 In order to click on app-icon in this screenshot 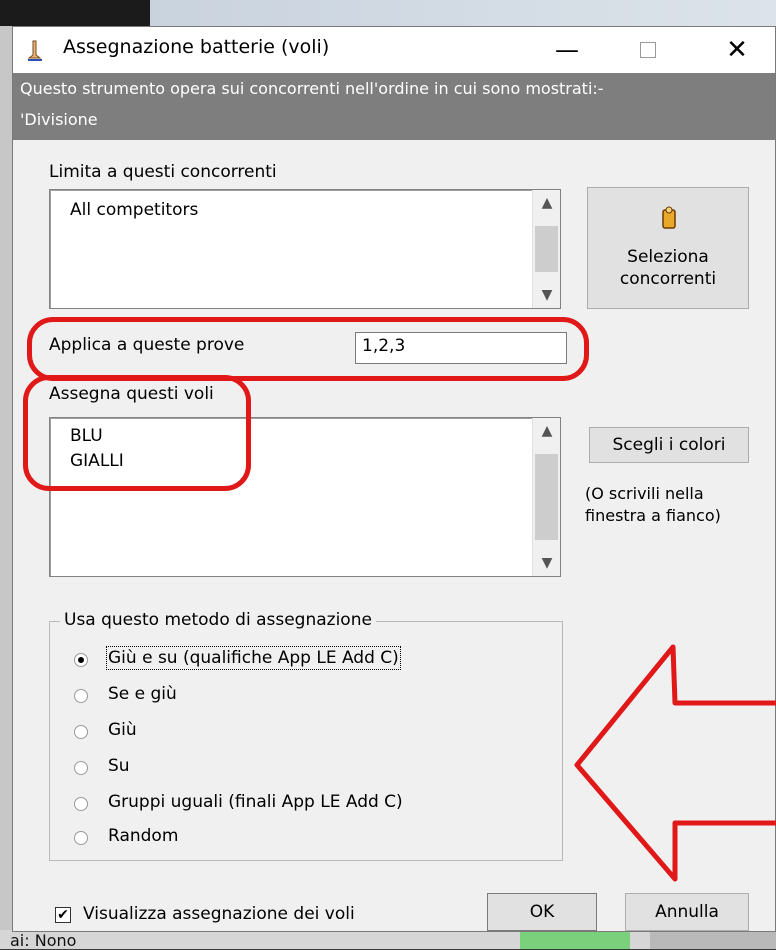, I will do `click(34, 50)`.